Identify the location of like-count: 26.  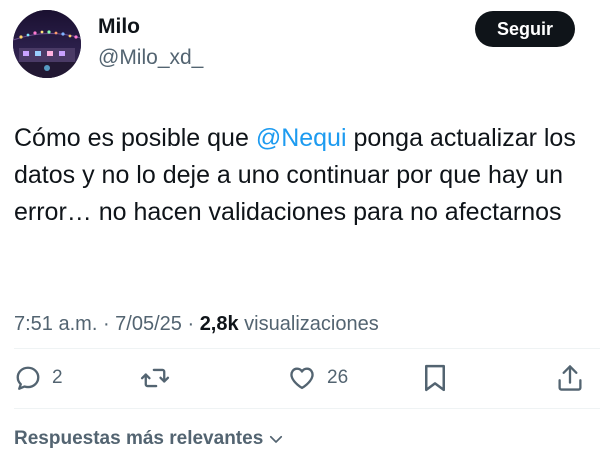
(338, 377).